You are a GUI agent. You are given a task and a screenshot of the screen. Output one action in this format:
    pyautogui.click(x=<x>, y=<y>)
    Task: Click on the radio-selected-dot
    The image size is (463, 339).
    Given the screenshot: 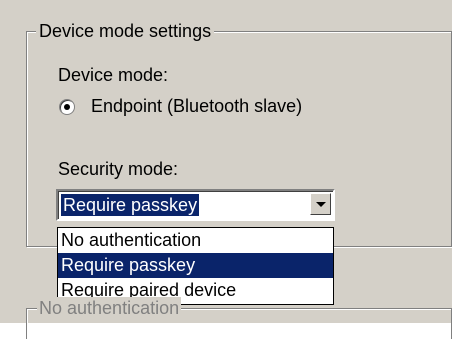 What is the action you would take?
    pyautogui.click(x=67, y=107)
    